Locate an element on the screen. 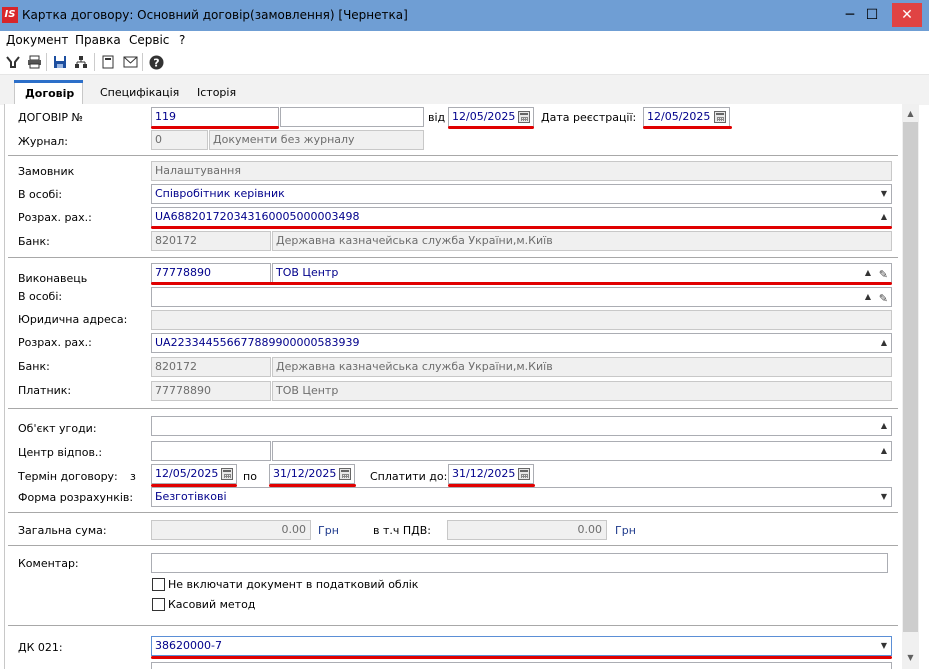  customer-bank-label: Банк: is located at coordinates (34, 241).